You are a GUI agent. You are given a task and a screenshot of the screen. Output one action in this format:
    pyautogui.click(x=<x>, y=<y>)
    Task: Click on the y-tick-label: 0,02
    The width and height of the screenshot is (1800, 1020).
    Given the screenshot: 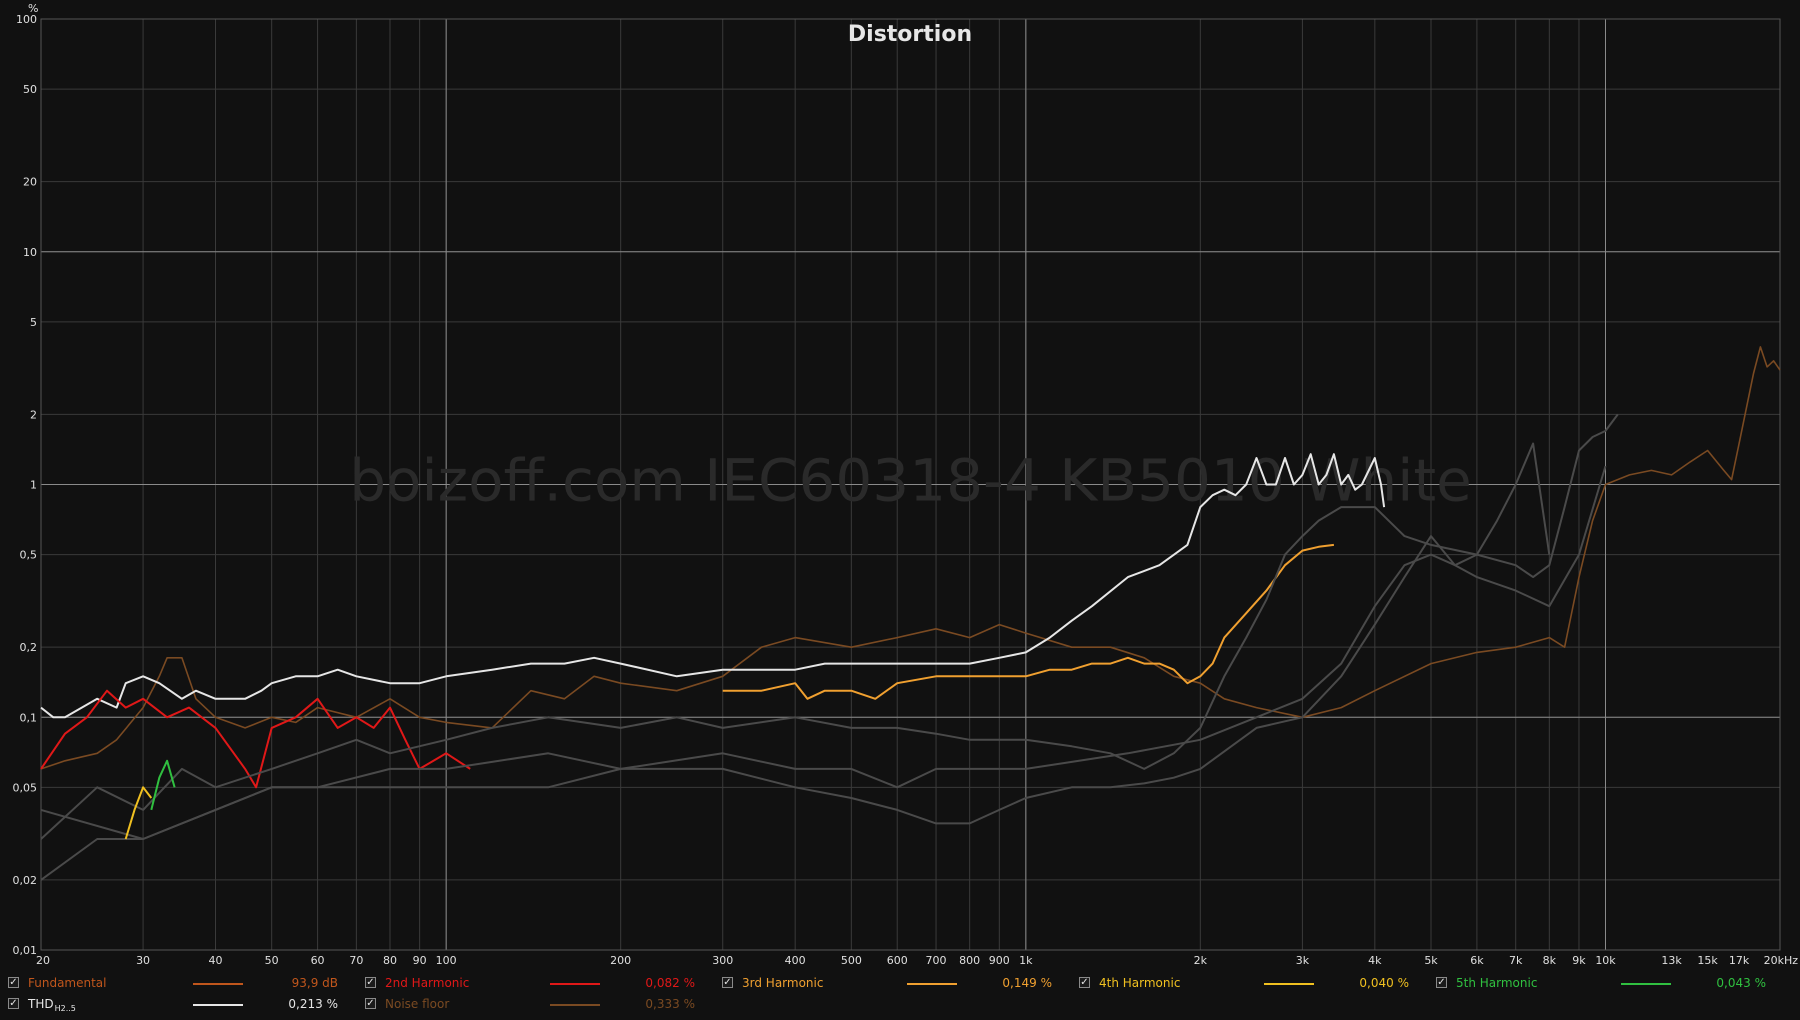 What is the action you would take?
    pyautogui.click(x=25, y=880)
    